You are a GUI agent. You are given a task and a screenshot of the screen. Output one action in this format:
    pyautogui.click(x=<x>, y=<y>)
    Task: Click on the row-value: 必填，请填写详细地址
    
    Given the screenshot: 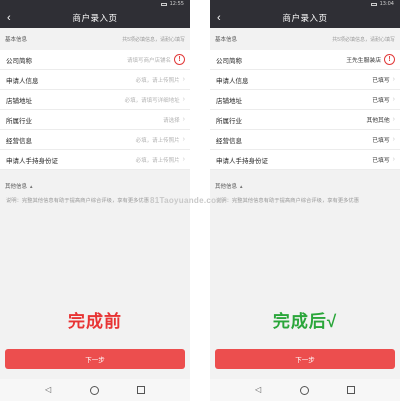 What is the action you would take?
    pyautogui.click(x=152, y=100)
    